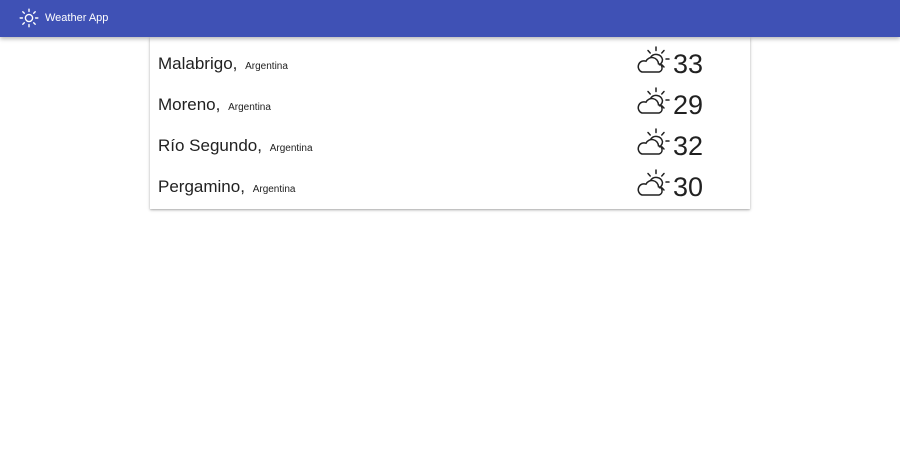 Image resolution: width=900 pixels, height=452 pixels. I want to click on list-item: Moreno, Argentina 29, so click(450, 101).